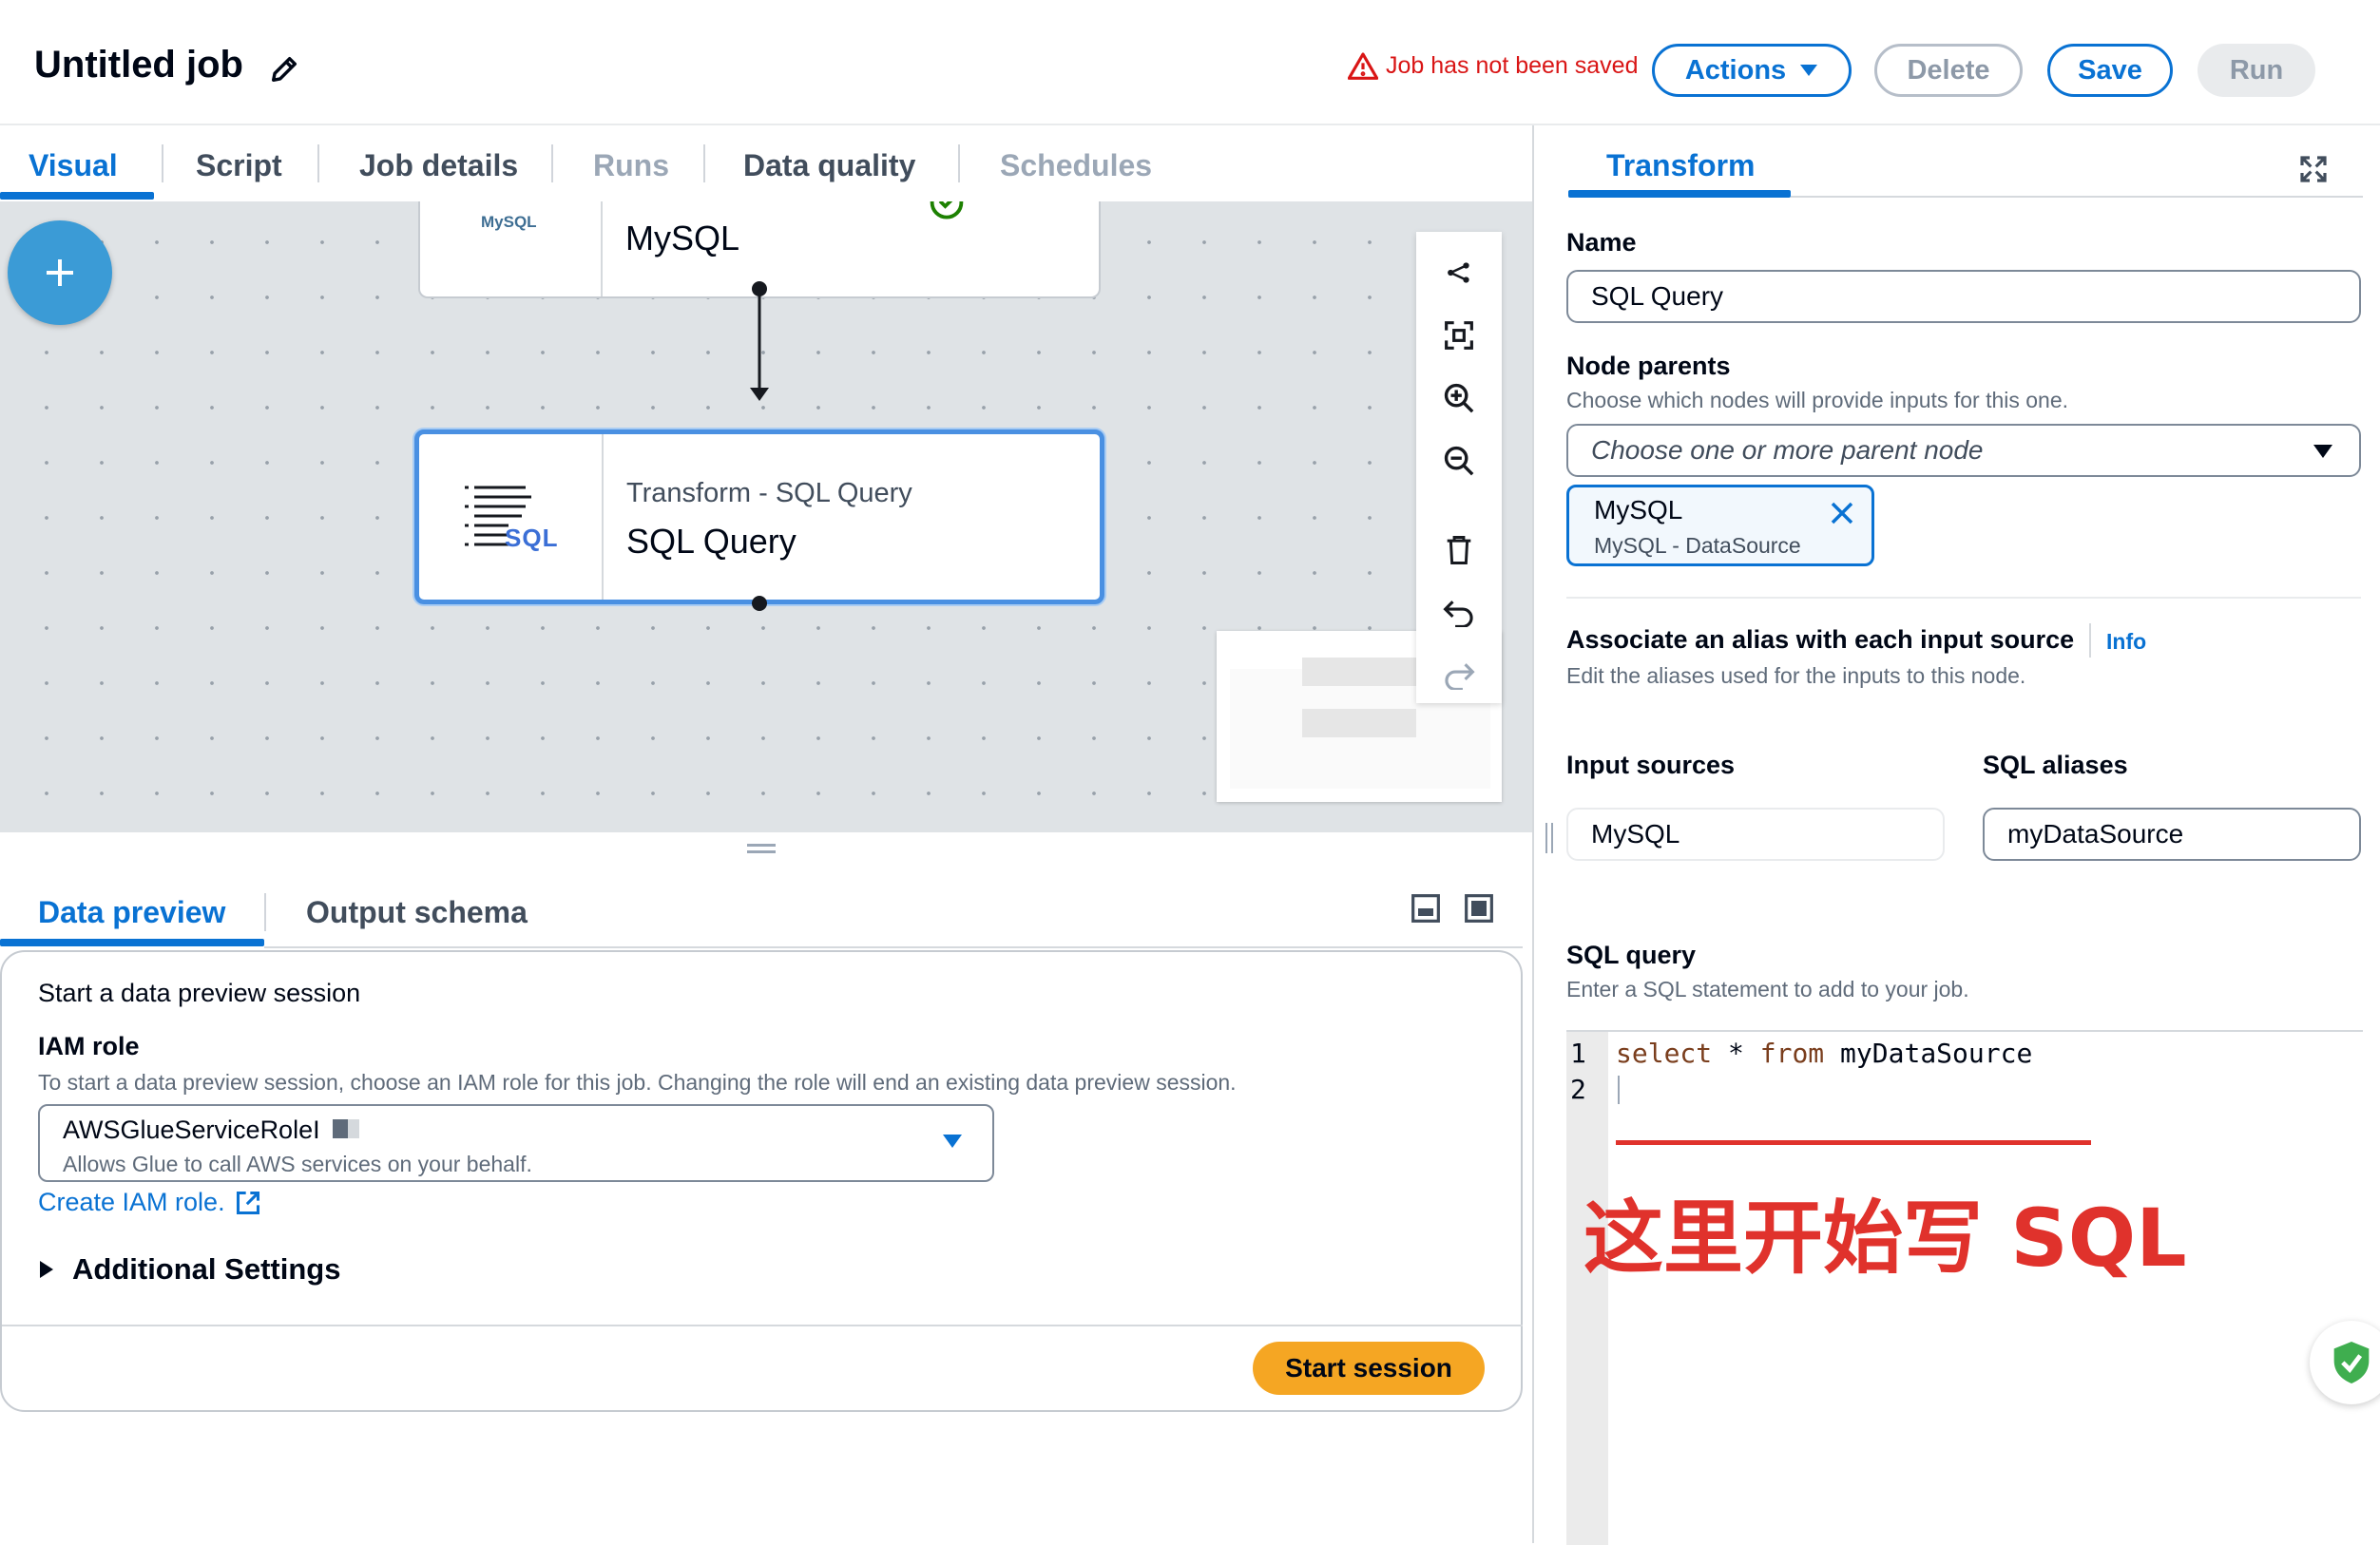 The width and height of the screenshot is (2380, 1545). What do you see at coordinates (417, 912) in the screenshot?
I see `tab-output-schema: Output schema` at bounding box center [417, 912].